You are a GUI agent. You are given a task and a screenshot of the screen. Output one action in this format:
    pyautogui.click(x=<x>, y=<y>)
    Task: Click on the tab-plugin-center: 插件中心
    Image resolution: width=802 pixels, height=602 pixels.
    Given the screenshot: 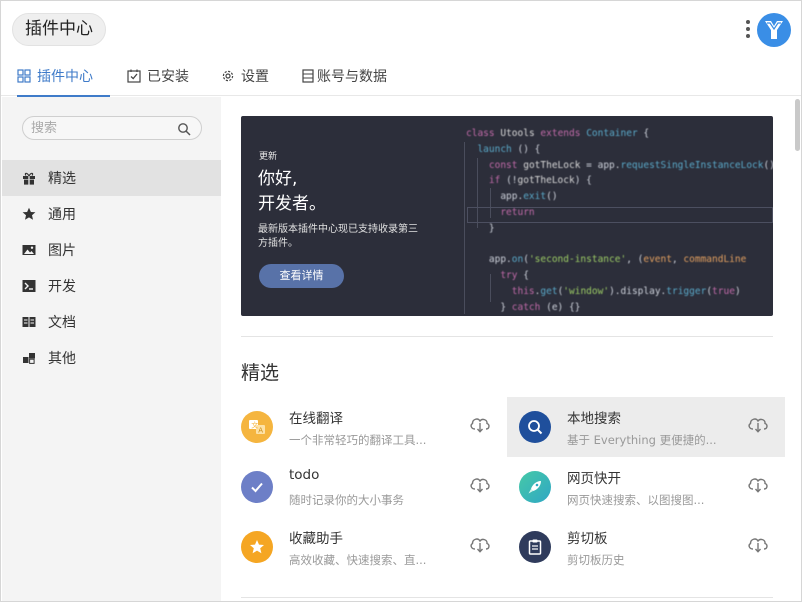 What is the action you would take?
    pyautogui.click(x=63, y=76)
    